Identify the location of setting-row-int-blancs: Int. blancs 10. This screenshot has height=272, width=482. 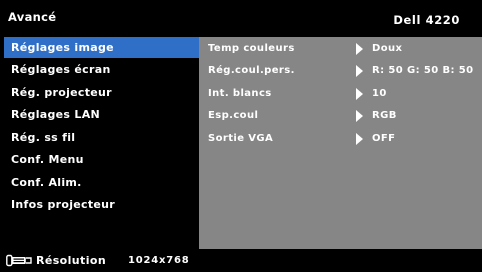
(340, 94).